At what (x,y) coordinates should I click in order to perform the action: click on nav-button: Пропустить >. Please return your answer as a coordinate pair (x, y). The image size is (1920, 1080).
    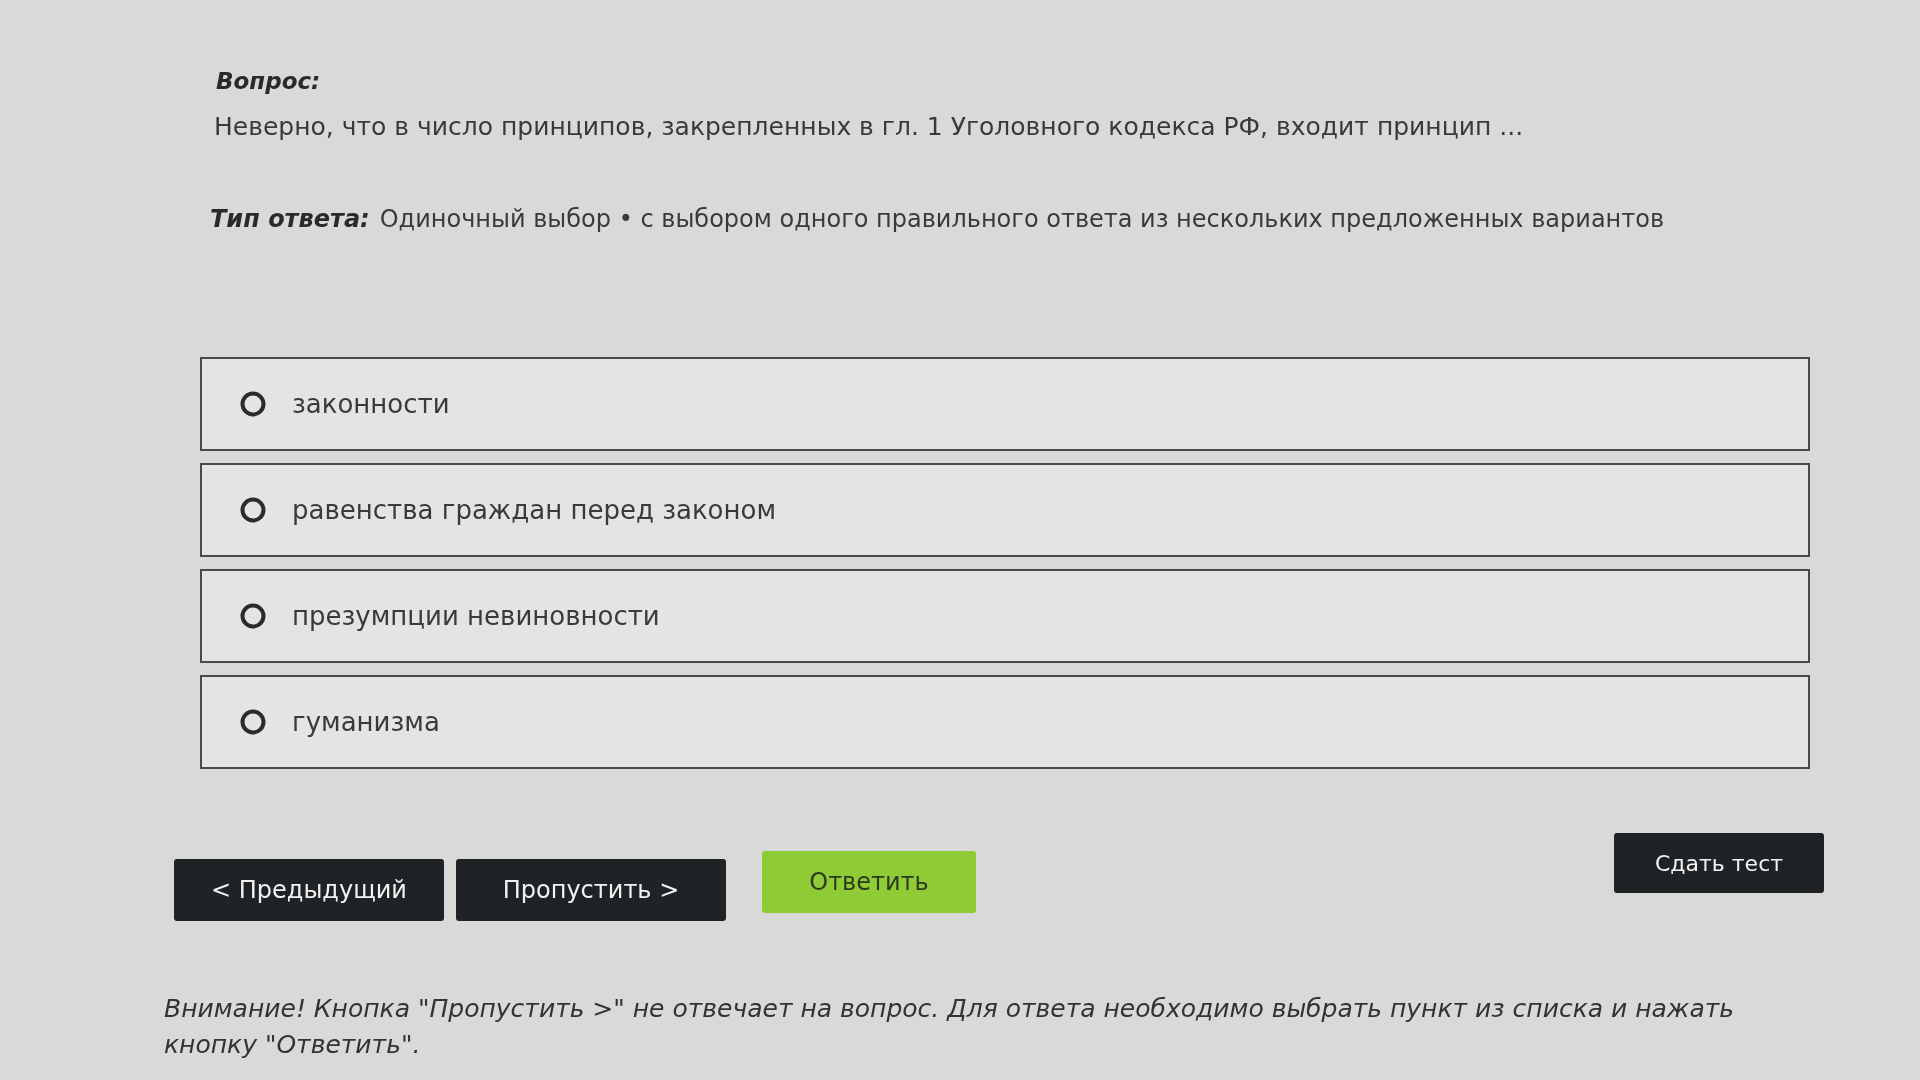
    Looking at the image, I should click on (591, 890).